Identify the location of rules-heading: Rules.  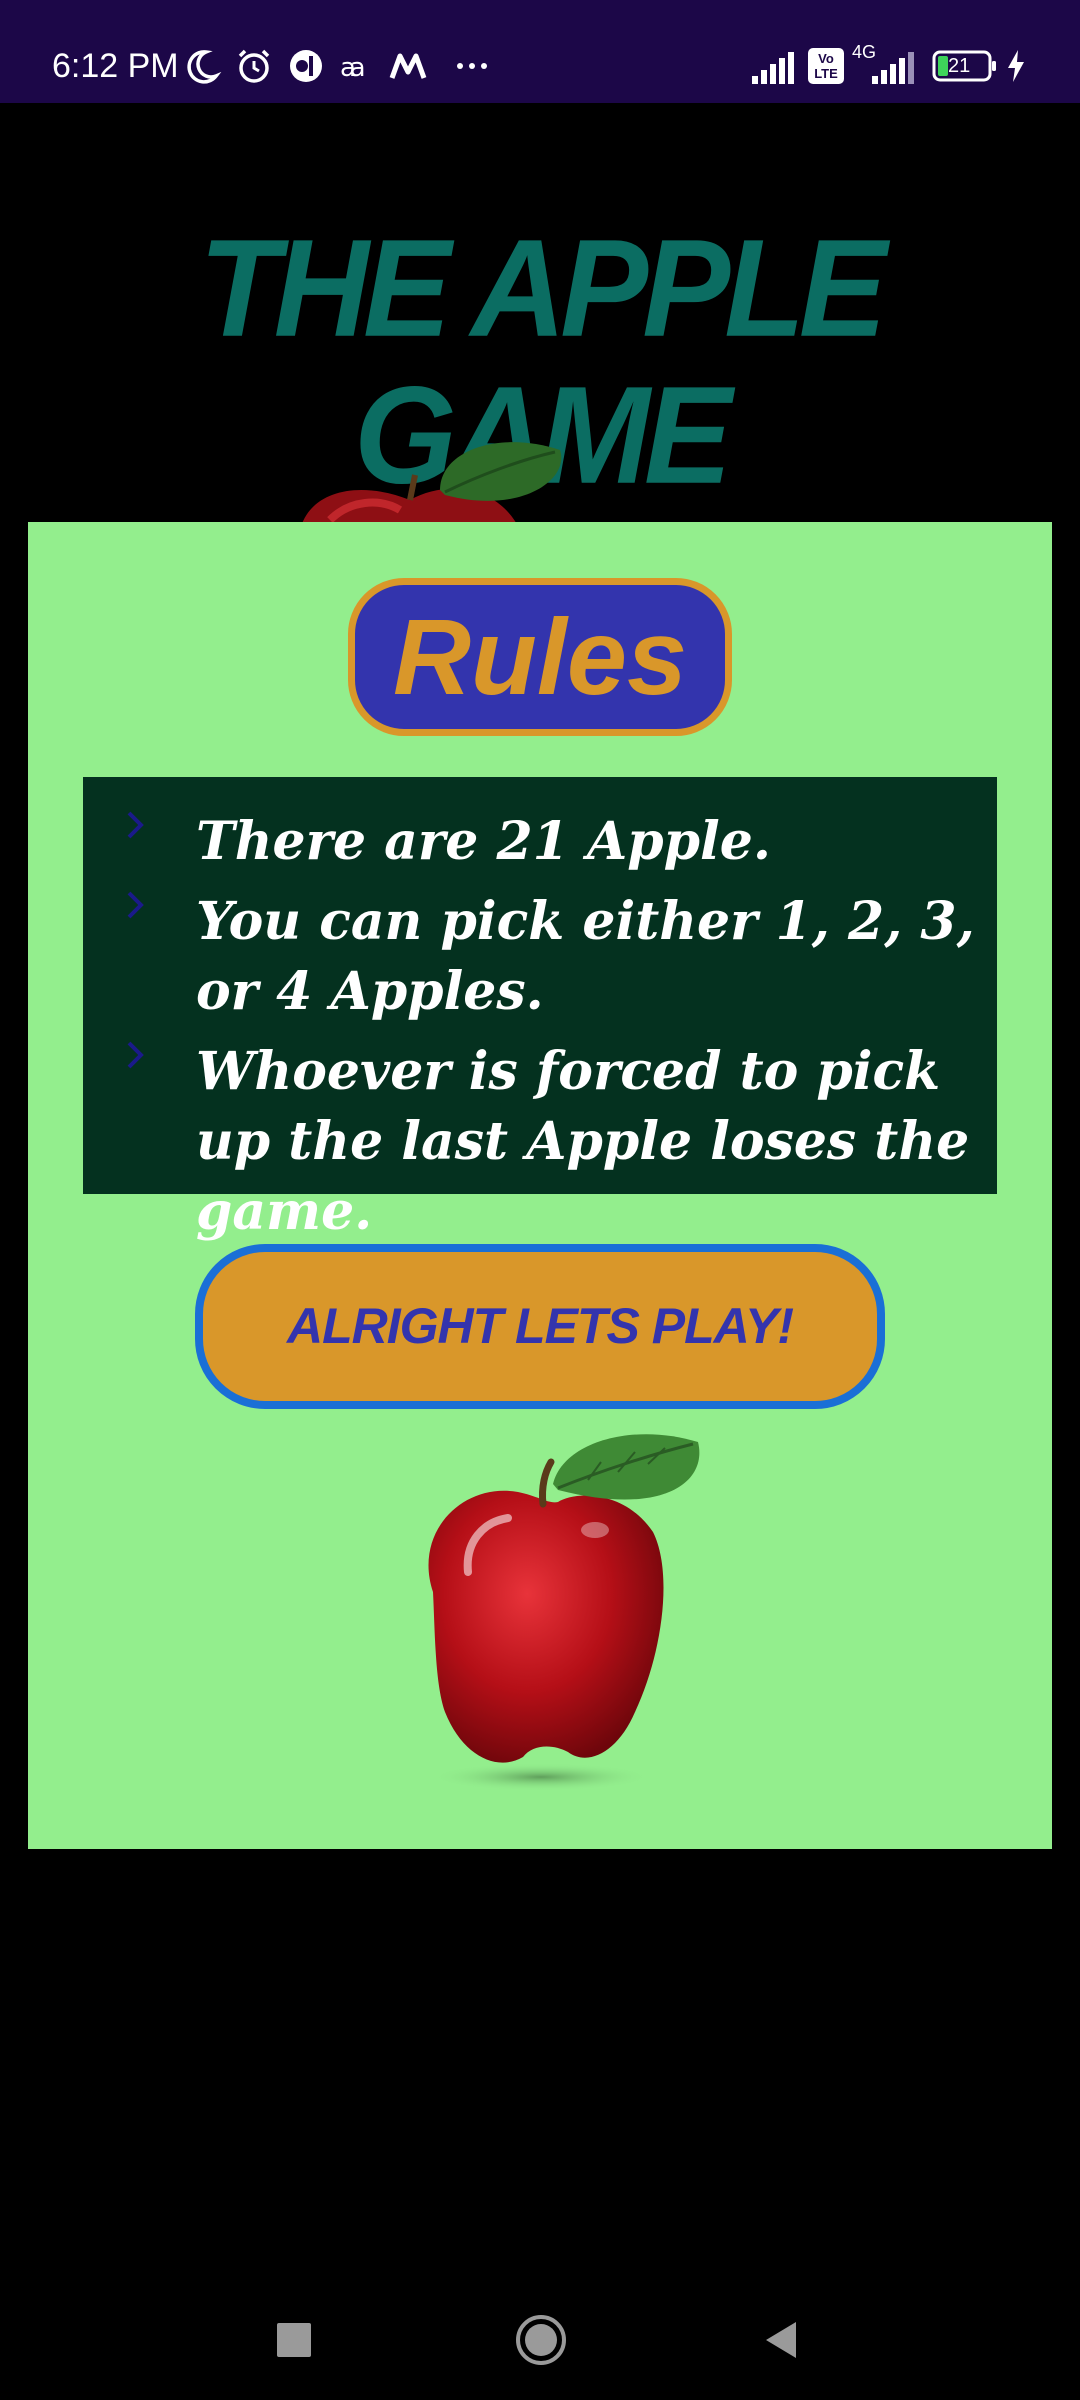
(540, 656).